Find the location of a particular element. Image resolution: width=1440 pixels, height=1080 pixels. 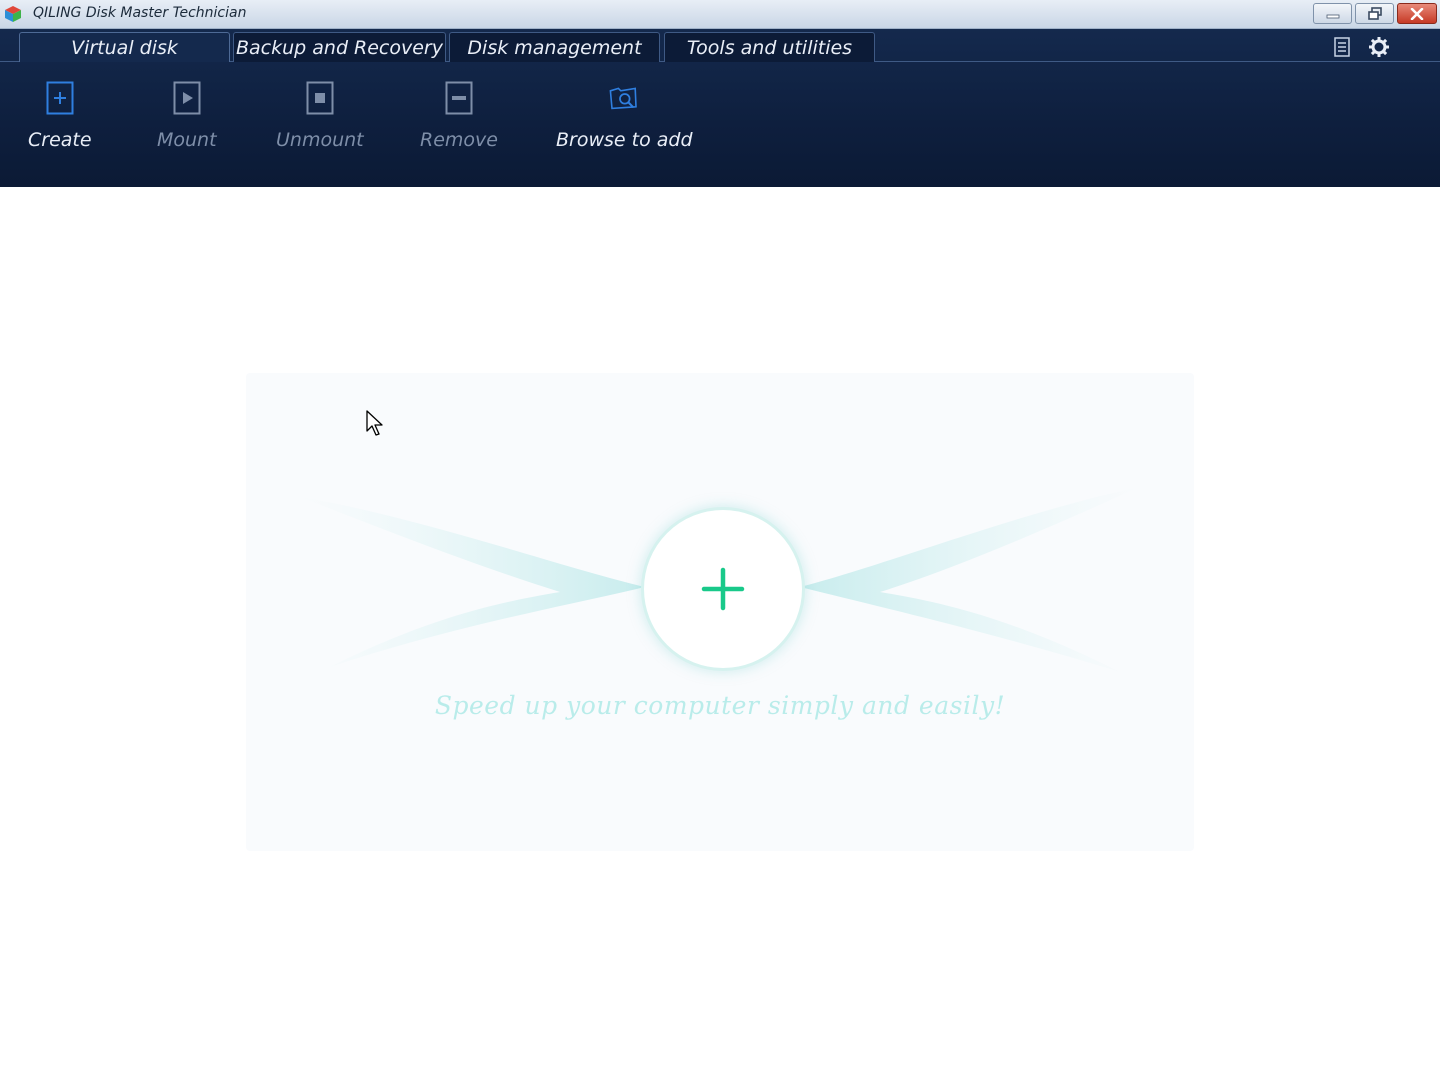

remove-label: Remove is located at coordinates (459, 140).